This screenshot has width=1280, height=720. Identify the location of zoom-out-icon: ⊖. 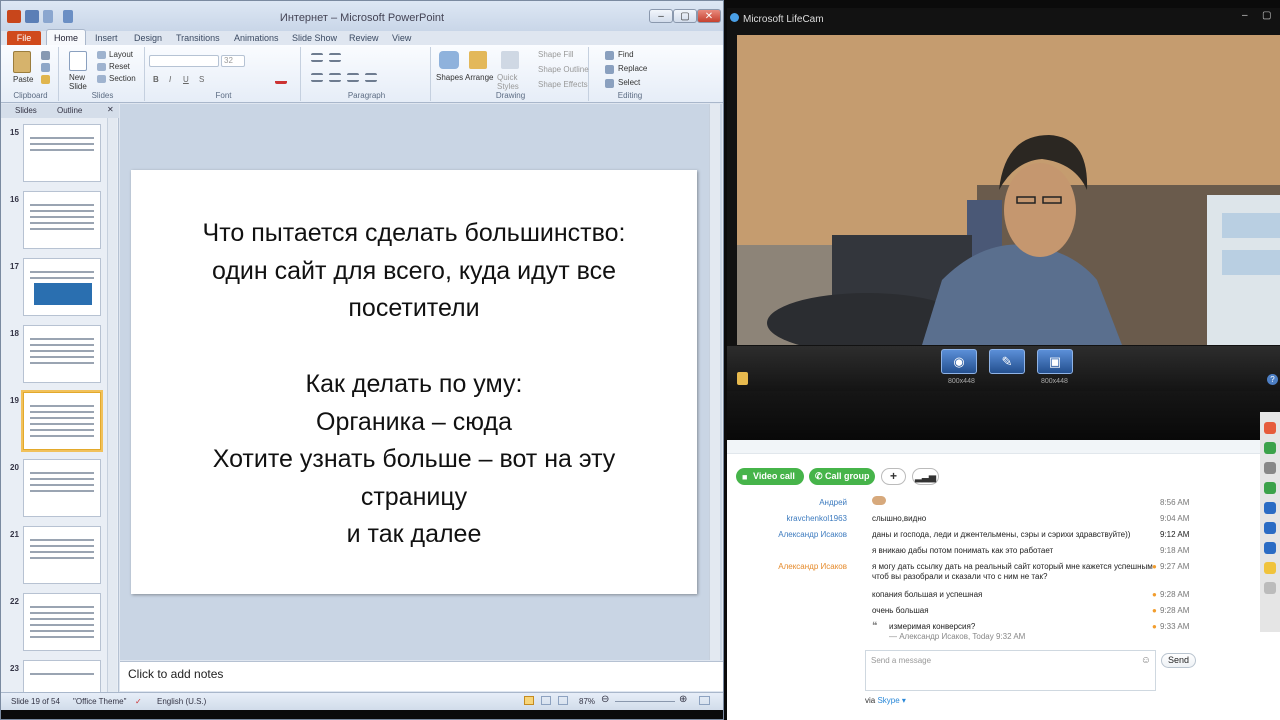
(605, 699).